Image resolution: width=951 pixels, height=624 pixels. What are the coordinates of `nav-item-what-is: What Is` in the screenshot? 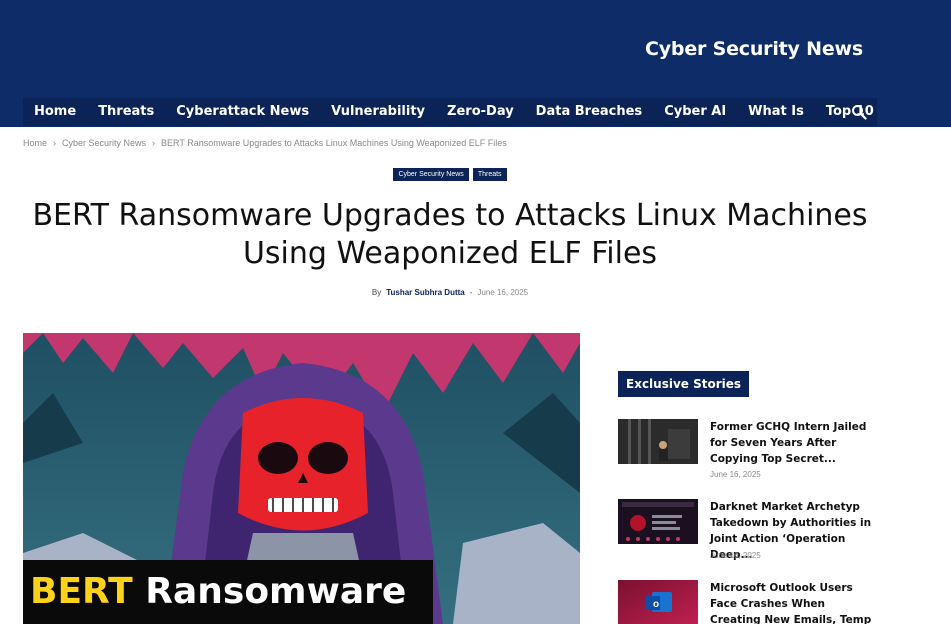 It's located at (776, 112).